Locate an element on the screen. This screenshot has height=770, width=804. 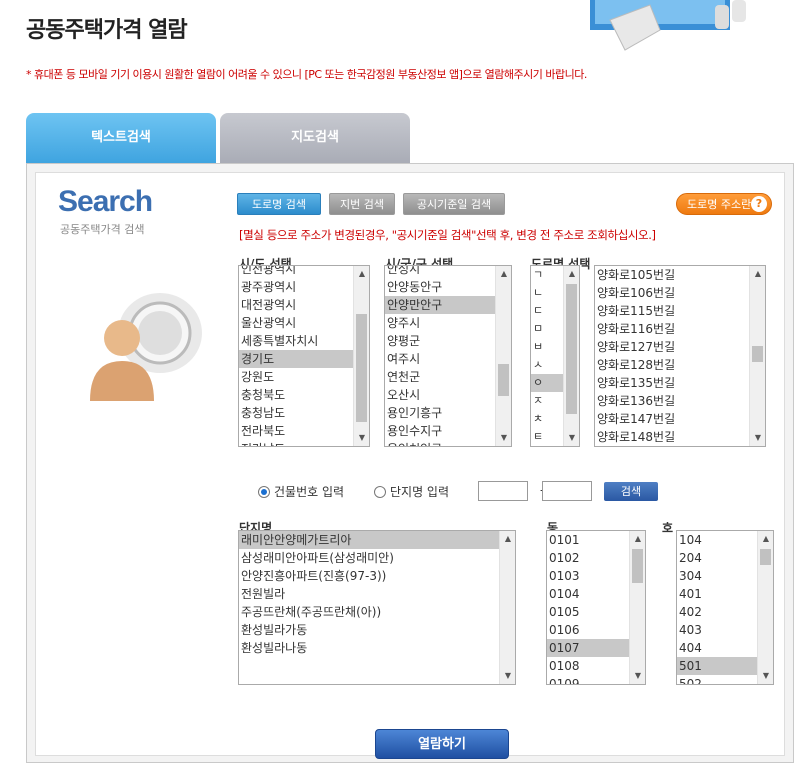
consonant-list: ㄱㄴㄷㅁㅂㅅㅇㅈㅊㅌ ▲ ▼ is located at coordinates (555, 356).